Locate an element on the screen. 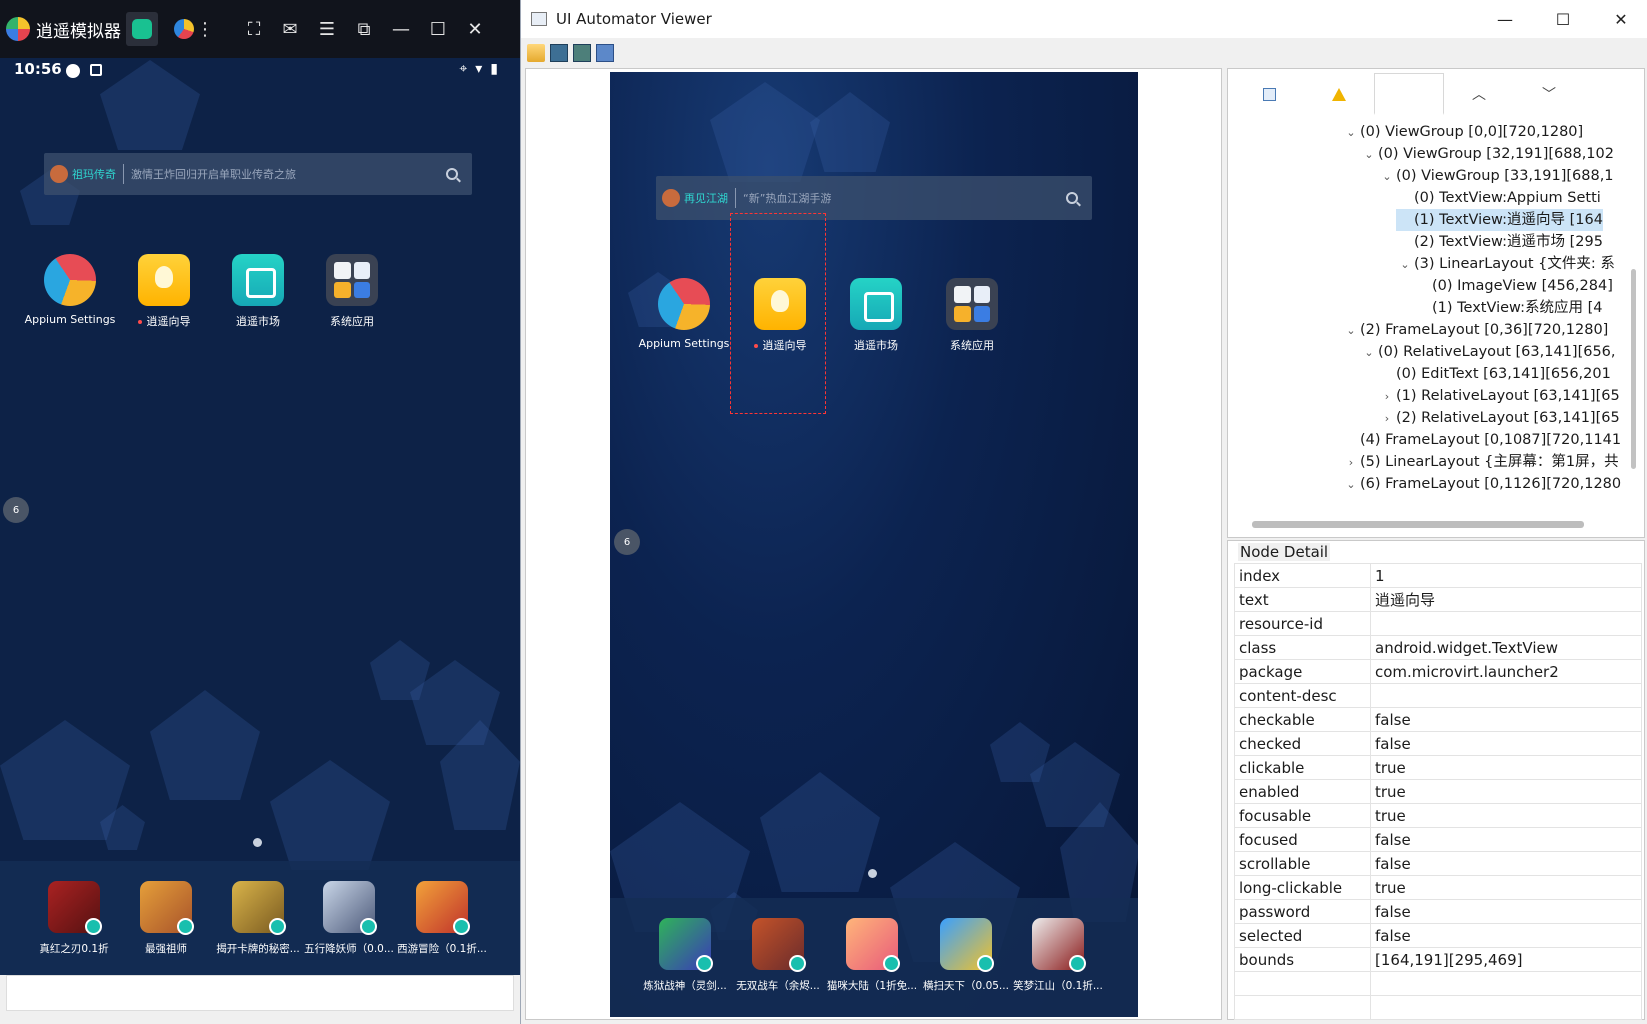 The height and width of the screenshot is (1024, 1647). tree-node: (2) TextView:逍遥市场 [295 is located at coordinates (1499, 242).